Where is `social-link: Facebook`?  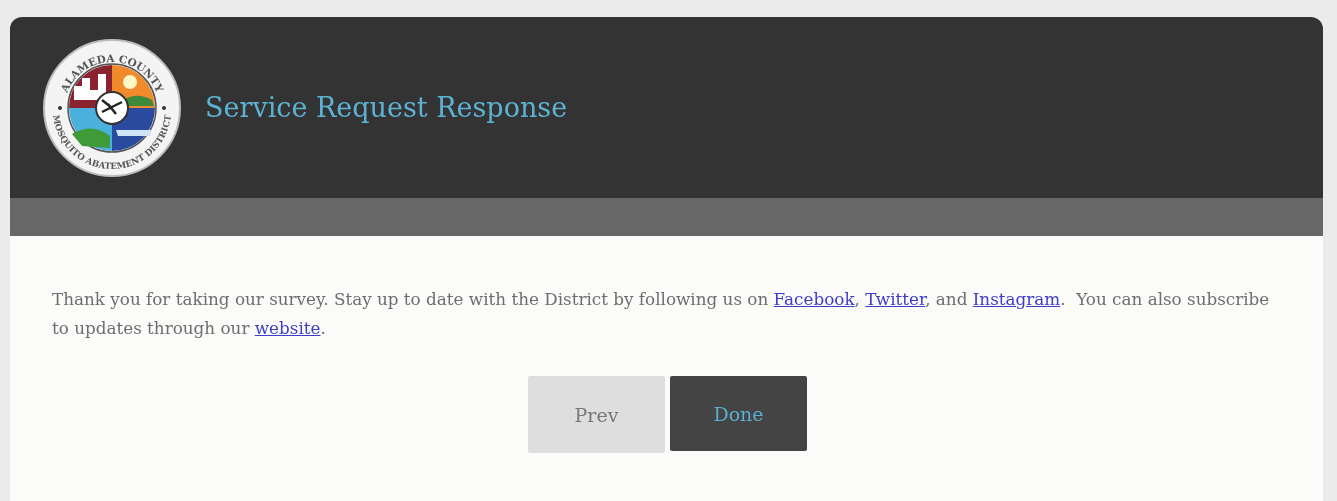
social-link: Facebook is located at coordinates (814, 299).